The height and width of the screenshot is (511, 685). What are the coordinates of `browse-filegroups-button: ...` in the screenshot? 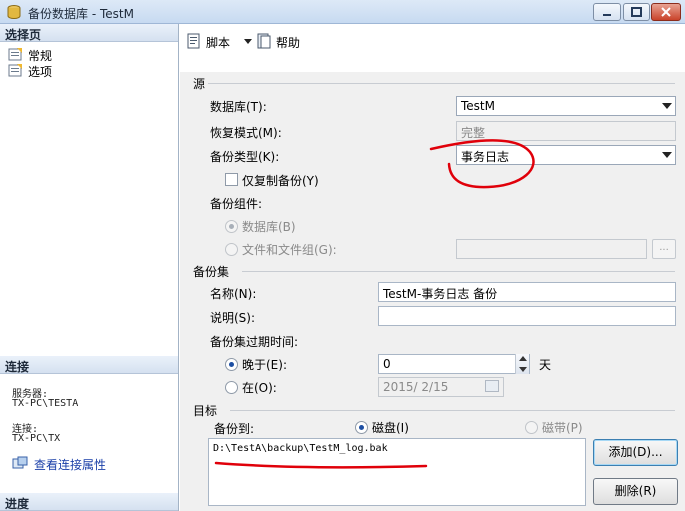 It's located at (664, 249).